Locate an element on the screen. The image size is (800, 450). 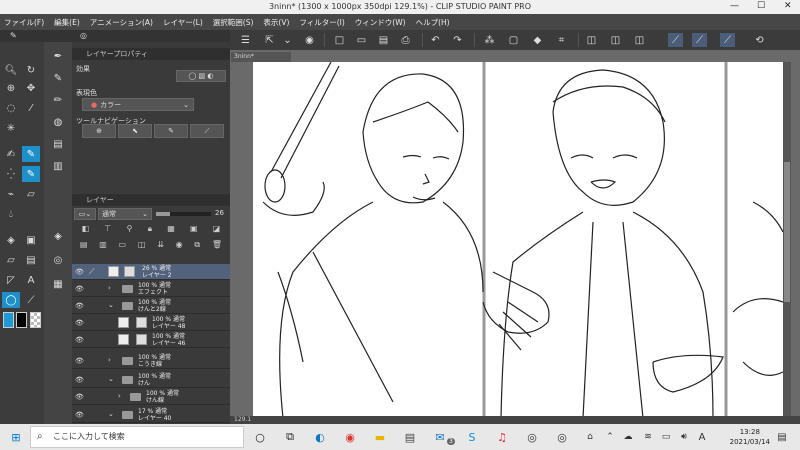
open-folder-icon: ▭ is located at coordinates (361, 40).